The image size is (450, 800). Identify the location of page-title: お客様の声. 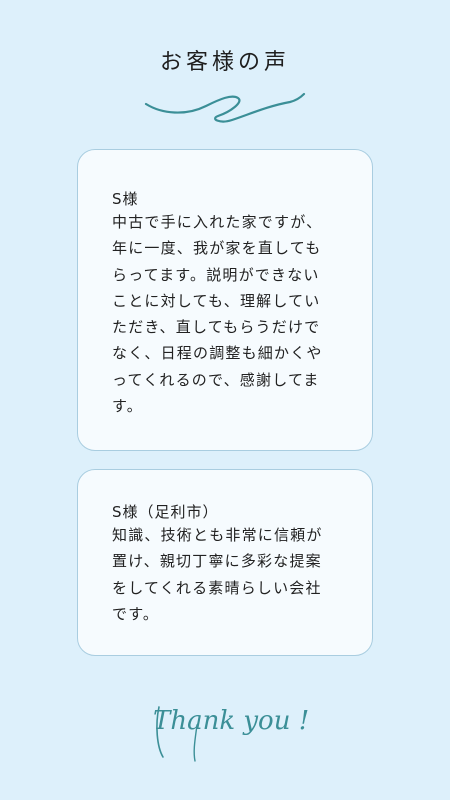
(224, 62).